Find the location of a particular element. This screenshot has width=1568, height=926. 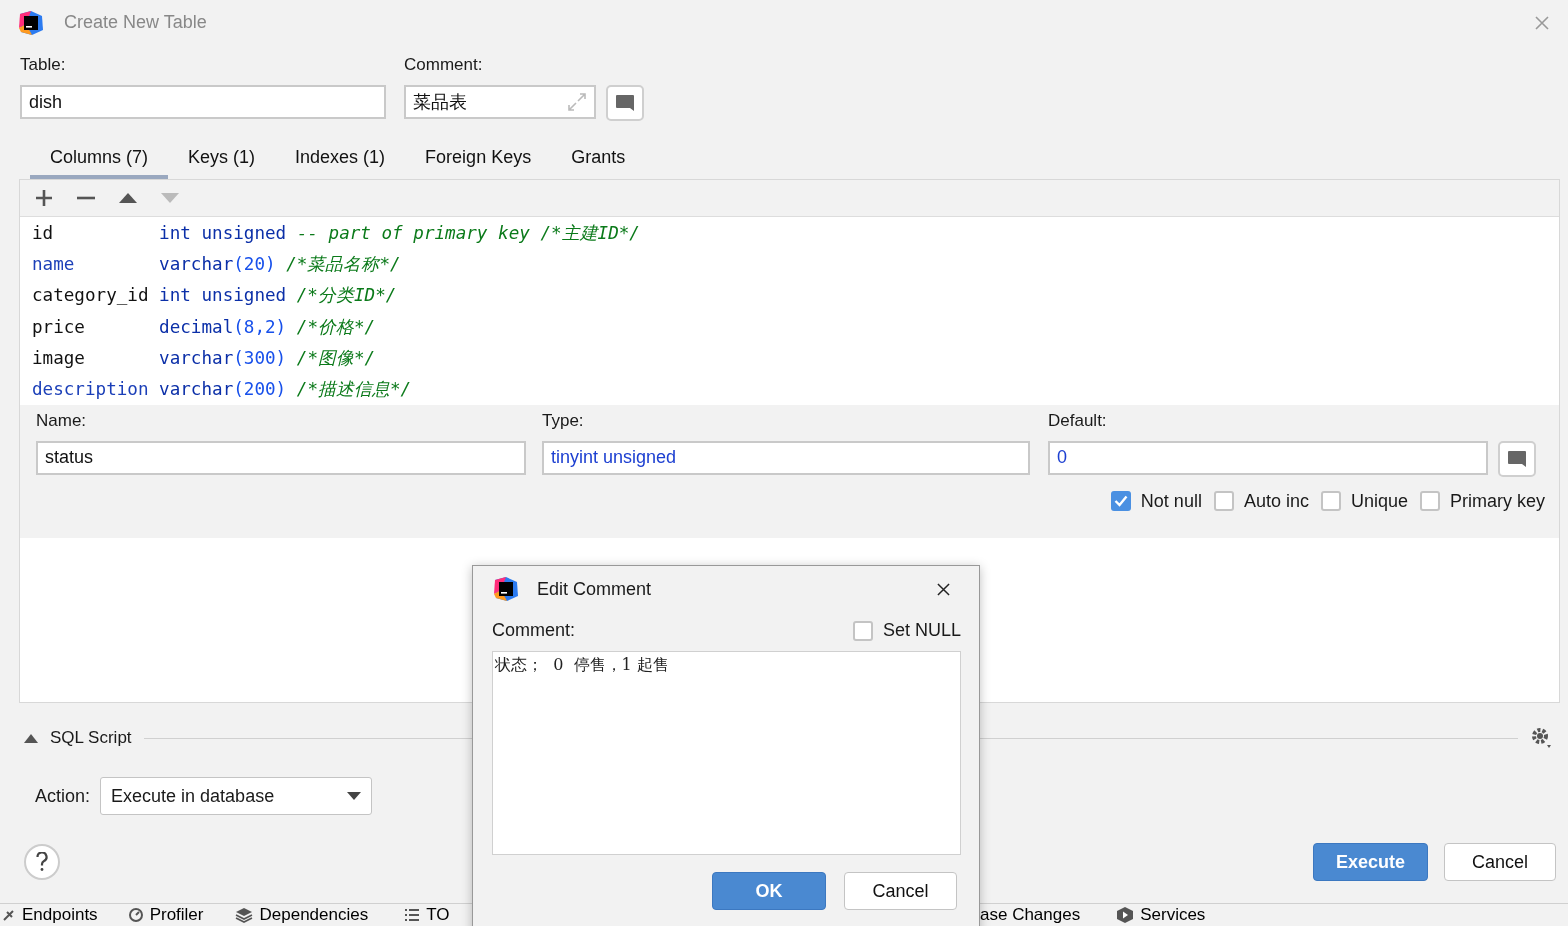

column-type-field: tinyint unsigned is located at coordinates (786, 457).